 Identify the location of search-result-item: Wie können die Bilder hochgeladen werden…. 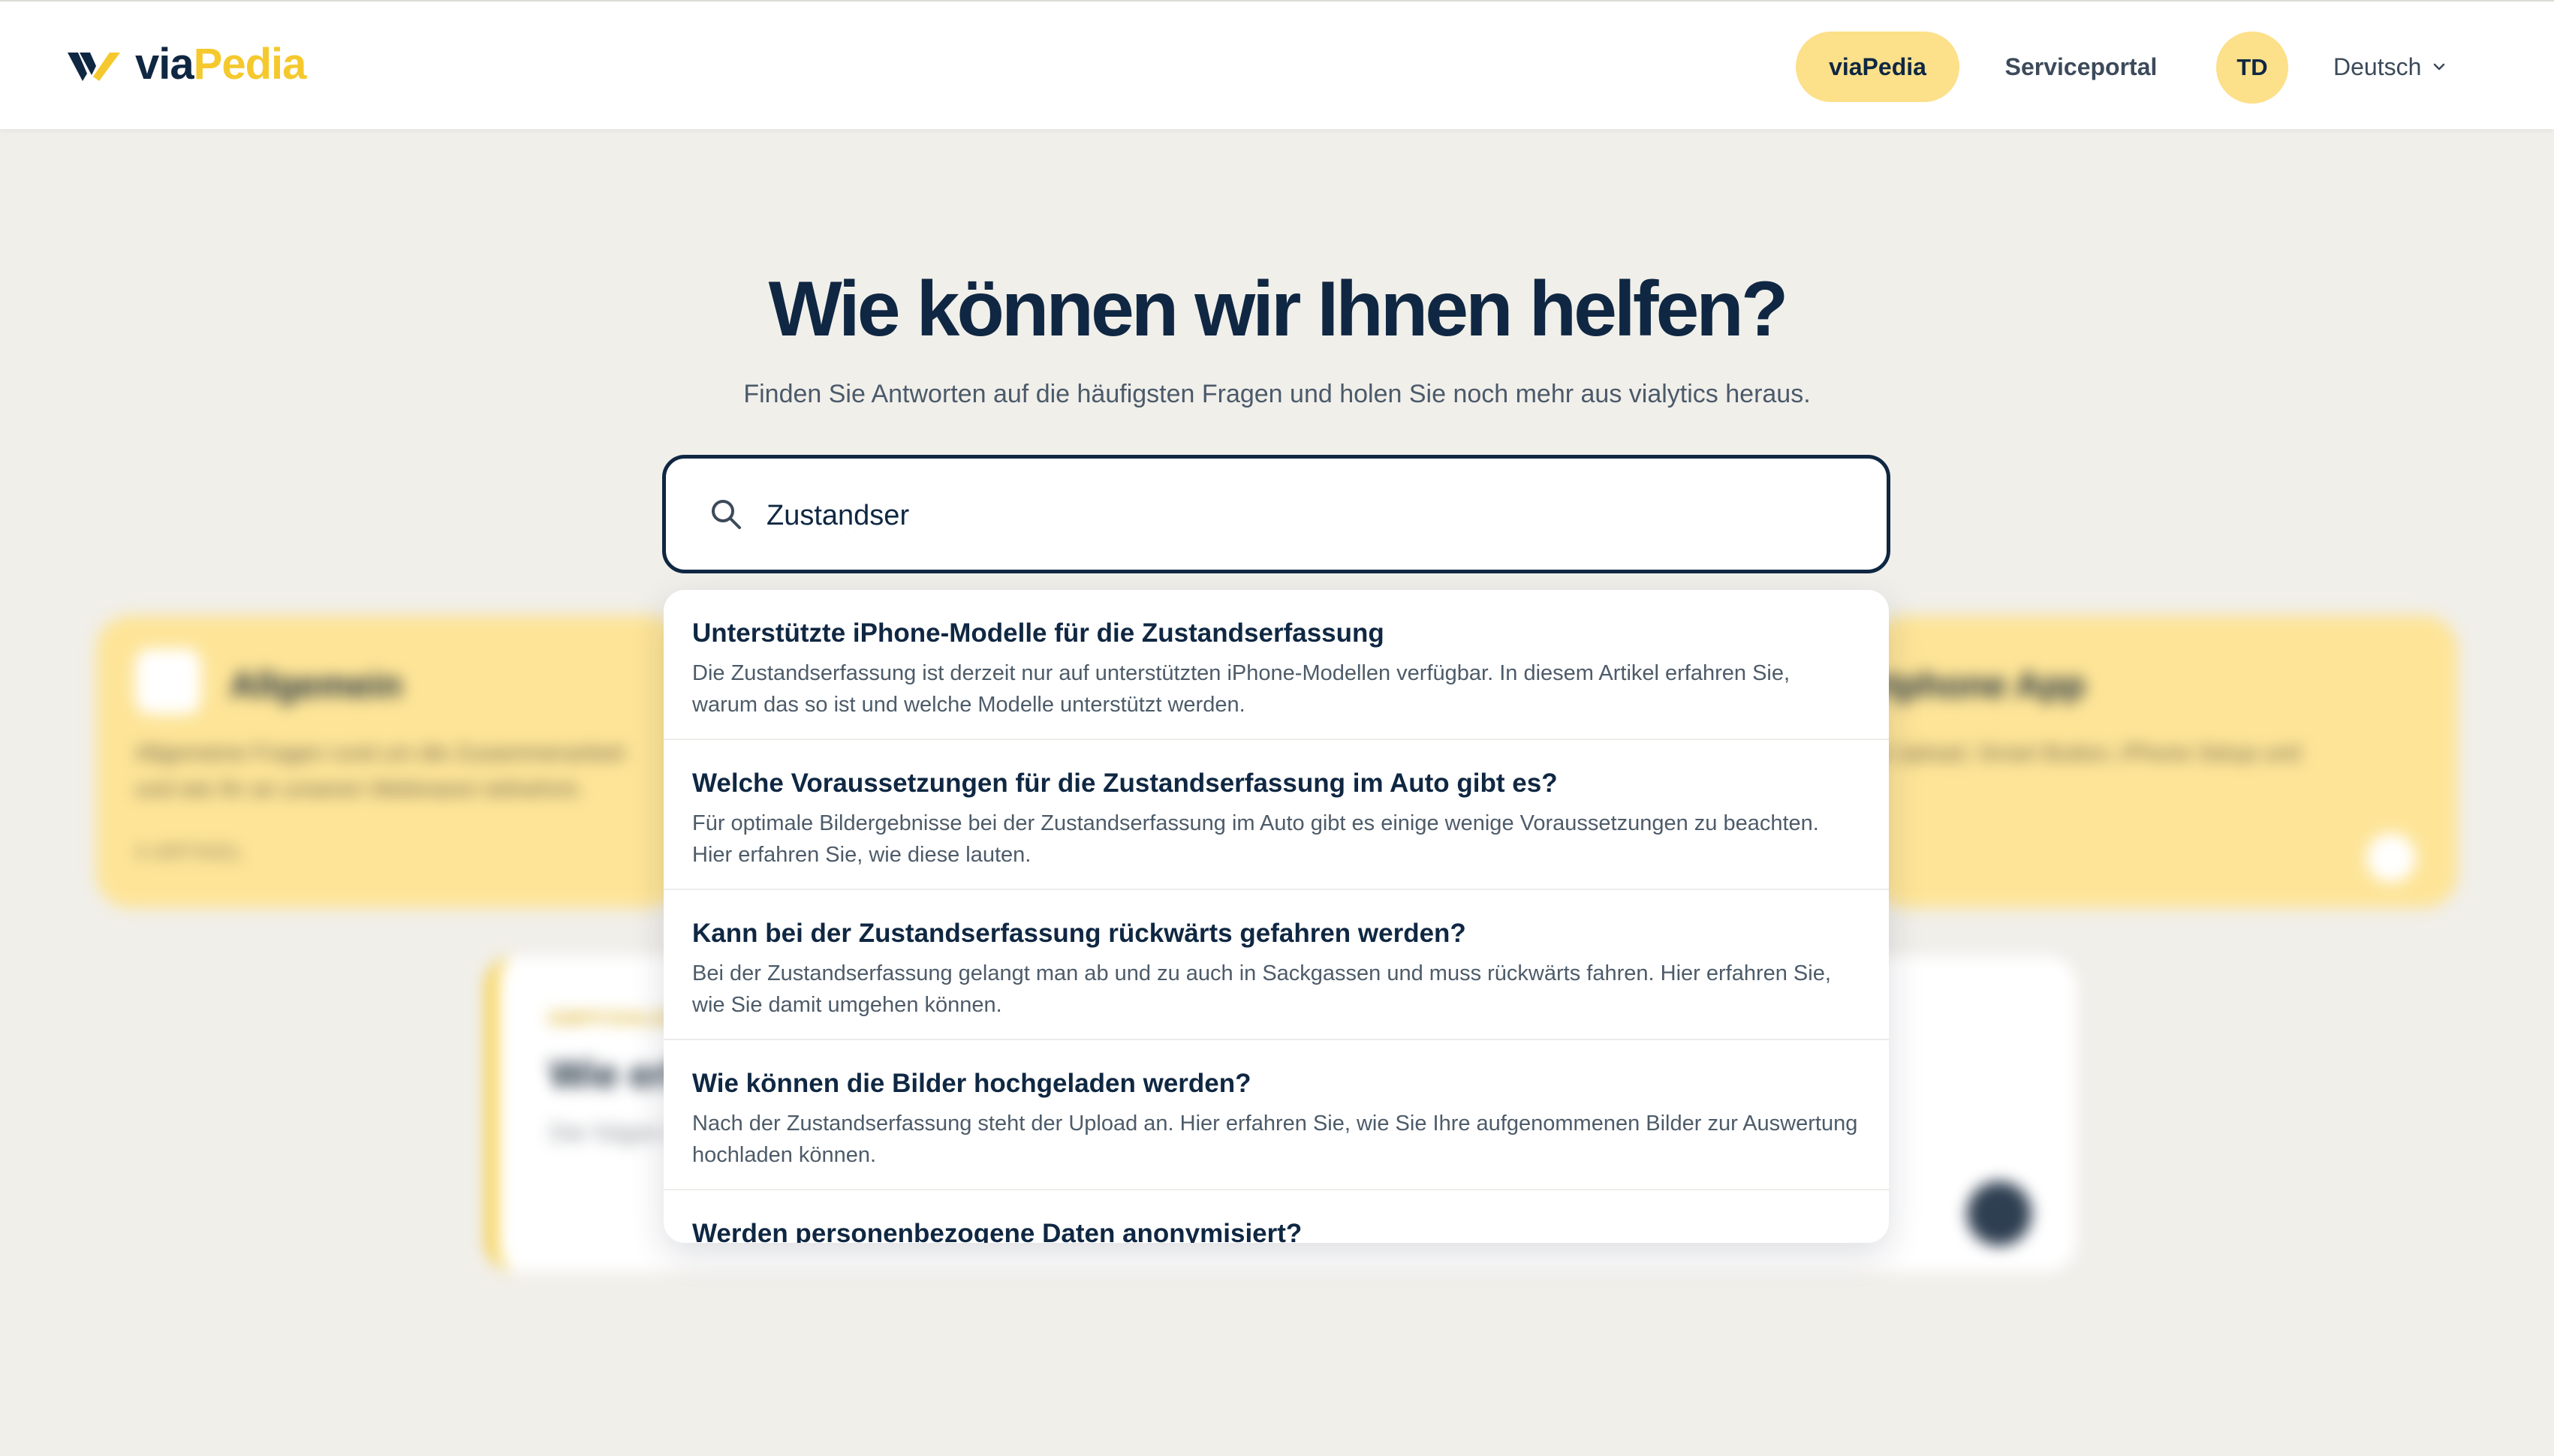
(1276, 1115).